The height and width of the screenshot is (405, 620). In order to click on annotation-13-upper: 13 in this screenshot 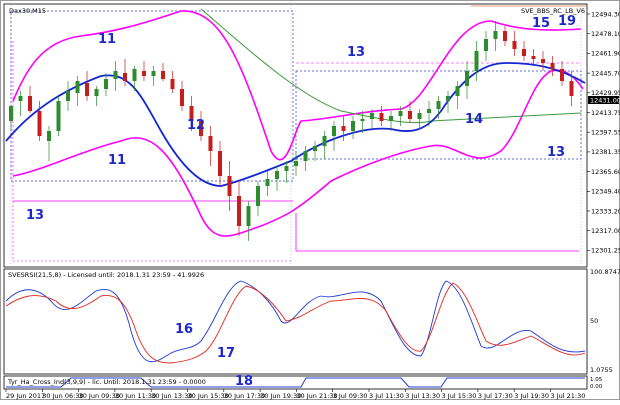, I will do `click(356, 52)`.